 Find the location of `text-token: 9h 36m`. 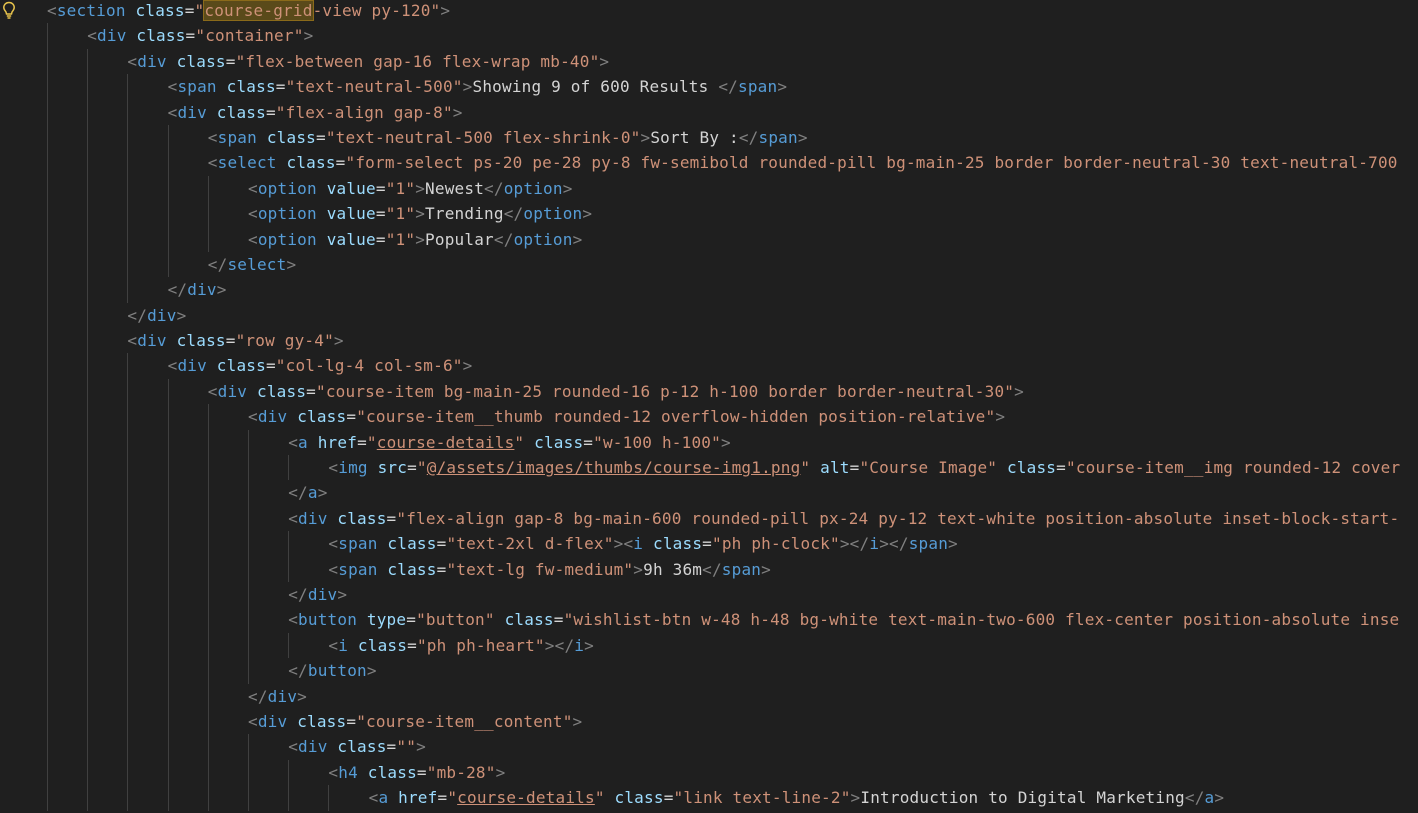

text-token: 9h 36m is located at coordinates (673, 569).